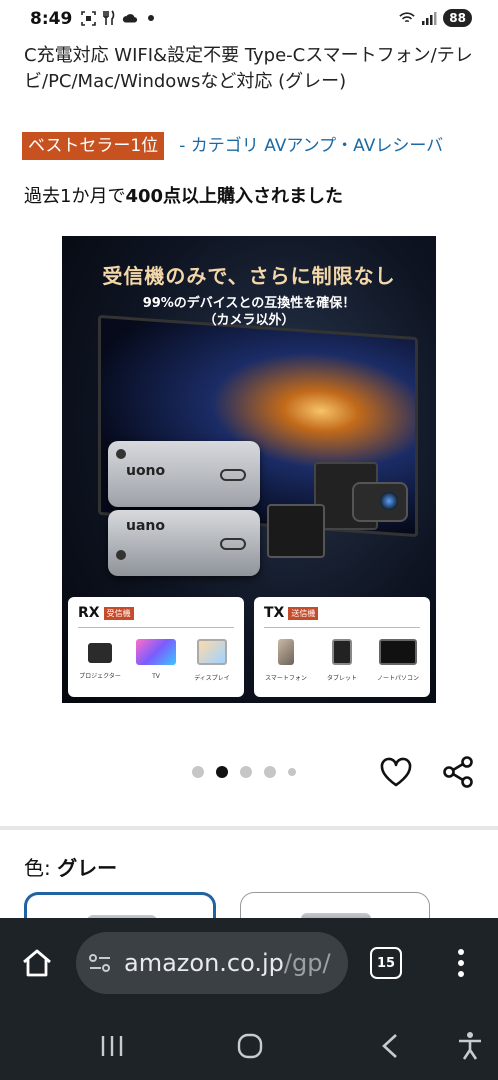 Image resolution: width=498 pixels, height=1080 pixels. Describe the element at coordinates (249, 20) in the screenshot. I see `status-bar: 8:49 88` at that location.